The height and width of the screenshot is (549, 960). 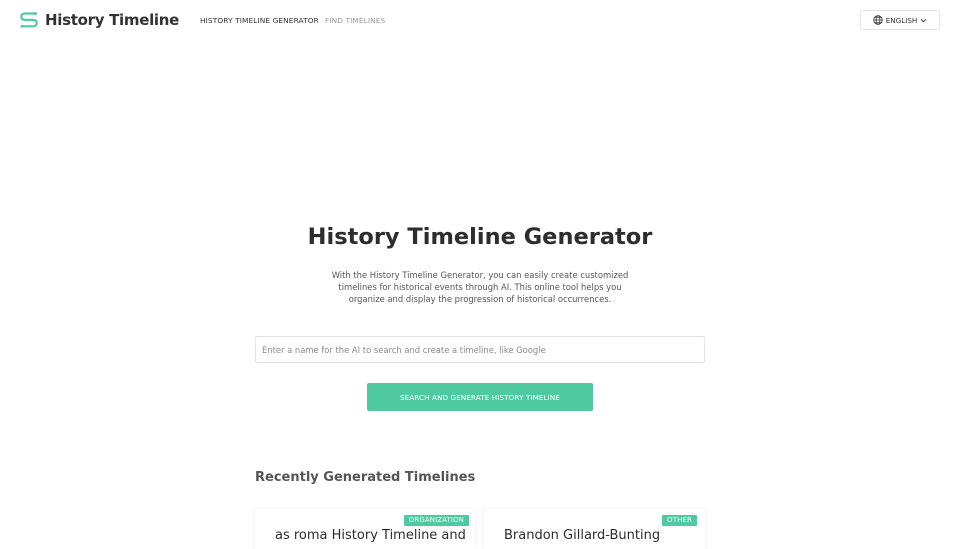 I want to click on timeline-card: OTHER Brandon Gillard-Bunting, so click(x=594, y=529).